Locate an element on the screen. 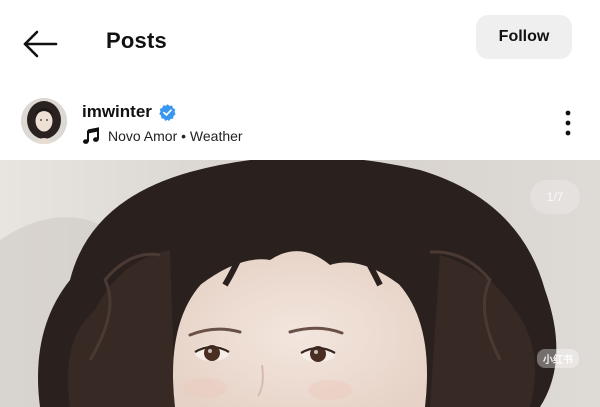  music-row: Novo Amor • Weather is located at coordinates (162, 136).